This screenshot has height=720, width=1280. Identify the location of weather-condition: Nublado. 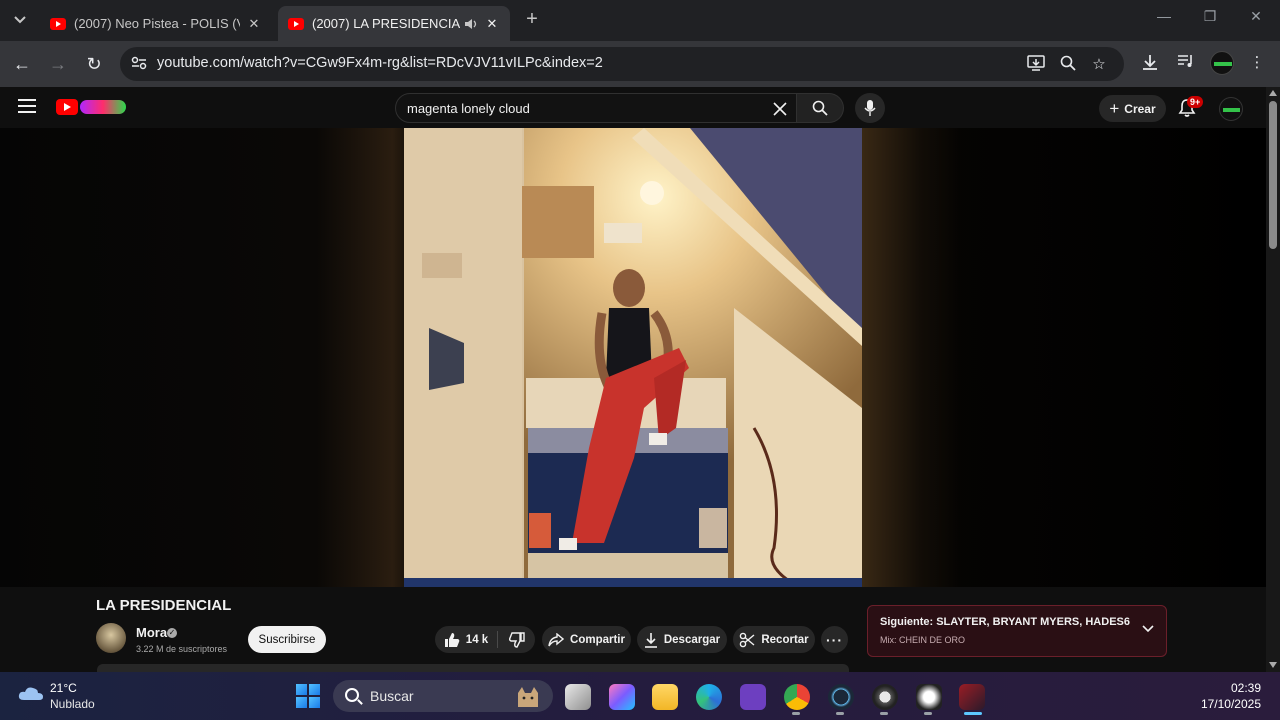
(72, 704).